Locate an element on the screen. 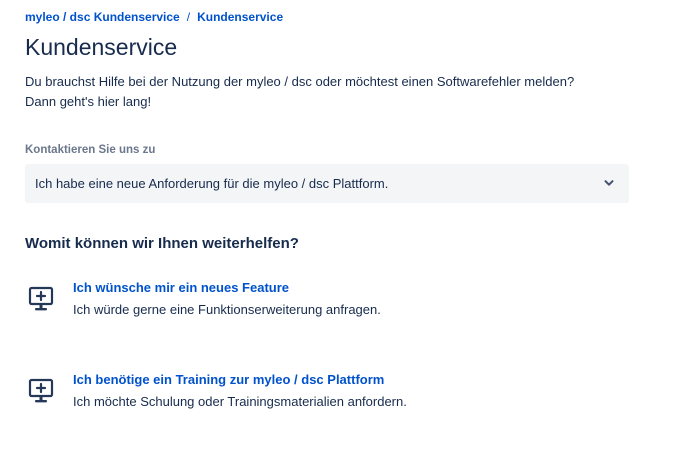 The width and height of the screenshot is (678, 455). breadcrumb-current-link: Kundenservice is located at coordinates (240, 17).